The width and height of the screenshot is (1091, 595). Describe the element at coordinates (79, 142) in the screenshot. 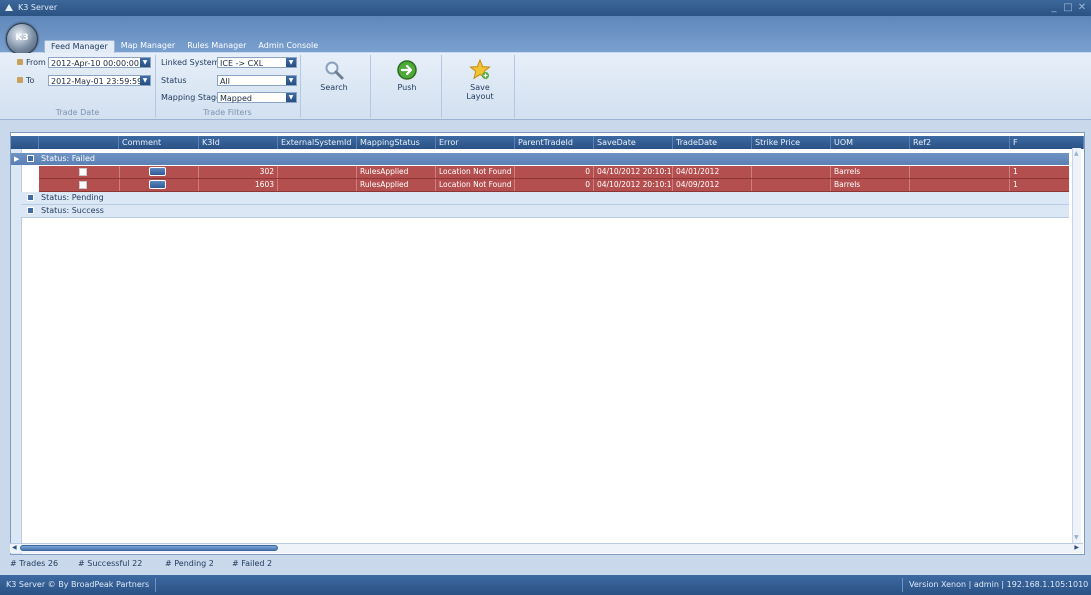

I see `column-header-select` at that location.